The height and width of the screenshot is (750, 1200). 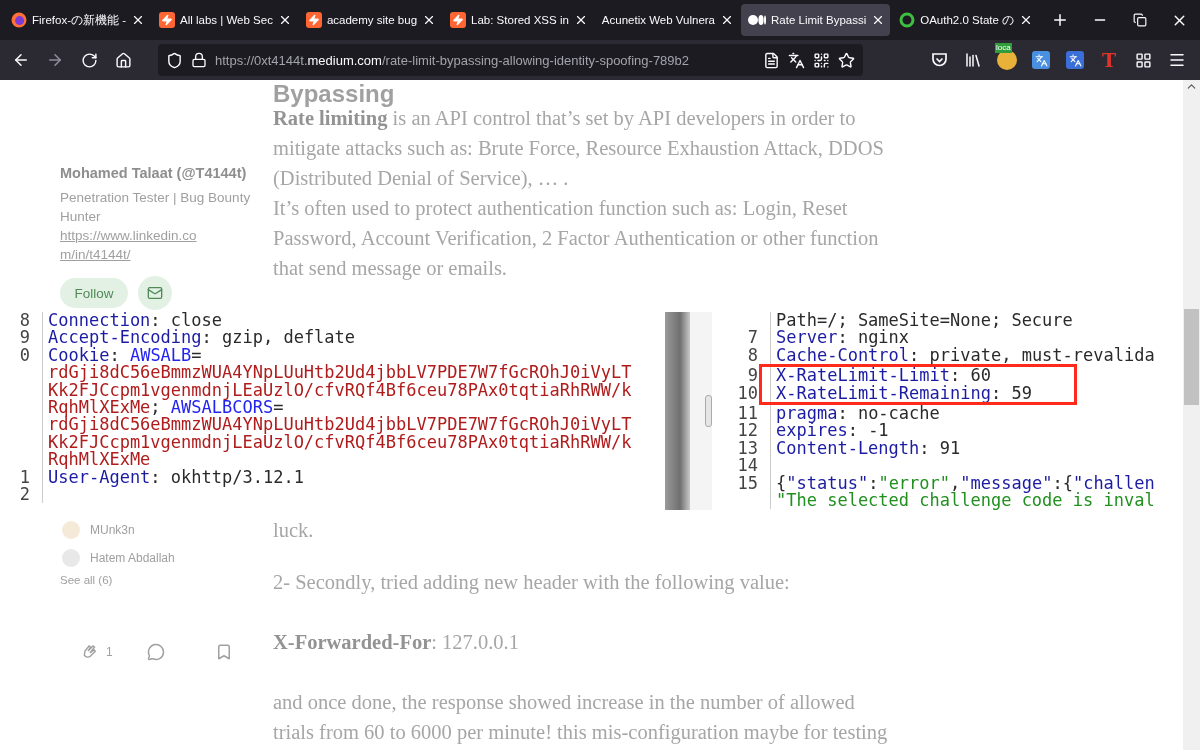 I want to click on article-paragraph: Rate limiting is an API control that’s set by API developers in order to mitigate attacks such as: Brute Force, Resource Exhaustion Attack, DDOS (Distributed Denial of Service), … ., so click(x=579, y=149).